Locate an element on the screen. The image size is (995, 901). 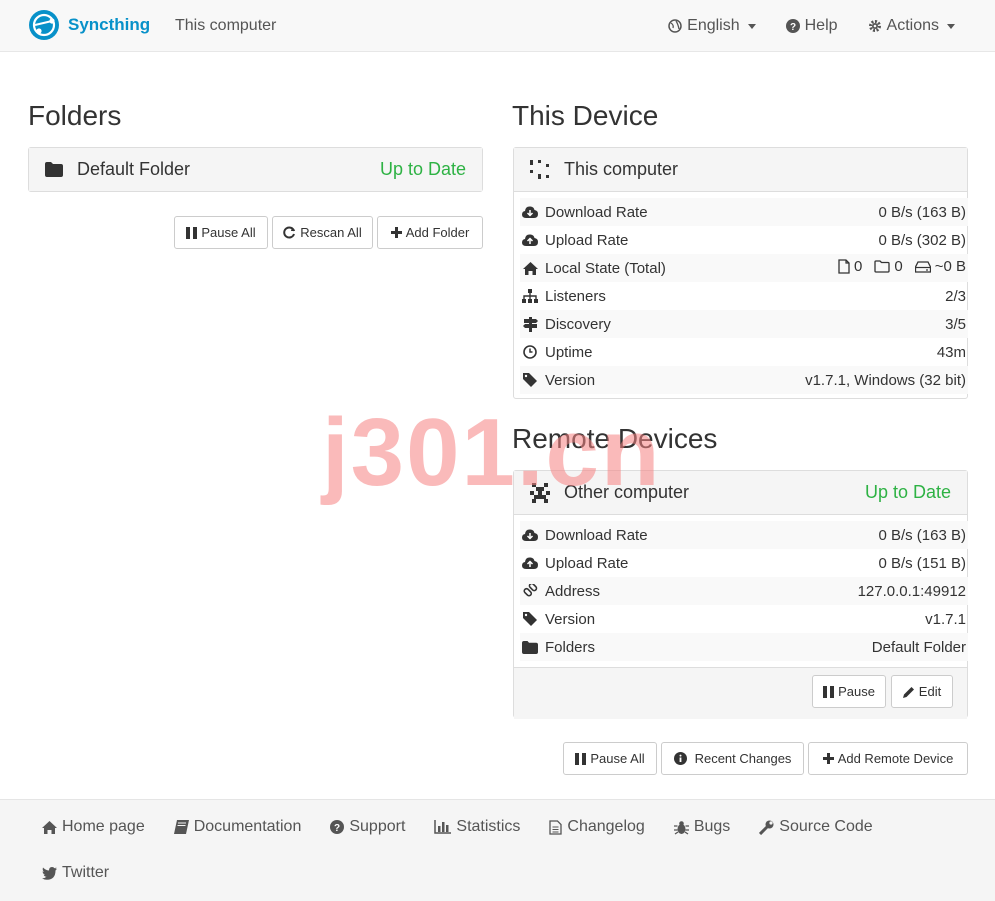
table-row: Uptime 43m is located at coordinates (744, 352).